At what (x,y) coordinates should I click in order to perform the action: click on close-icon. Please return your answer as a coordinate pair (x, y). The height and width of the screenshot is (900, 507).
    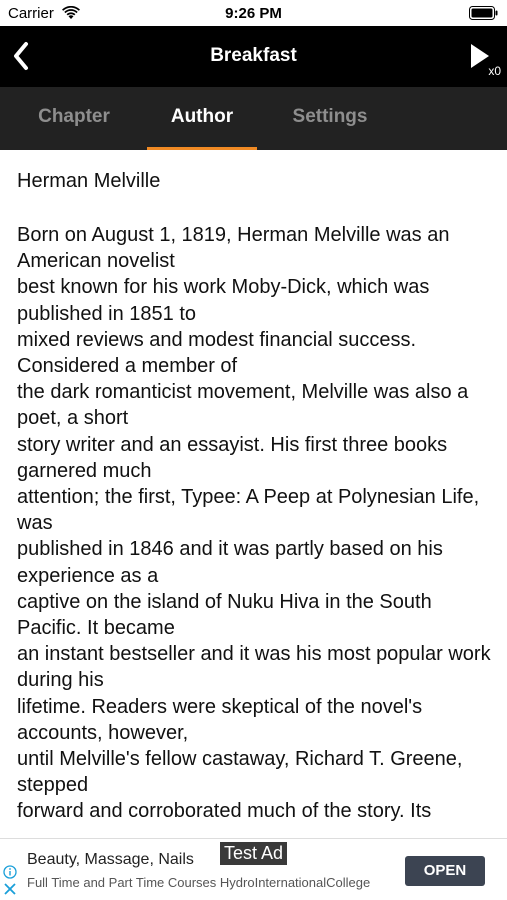
    Looking at the image, I should click on (10, 889).